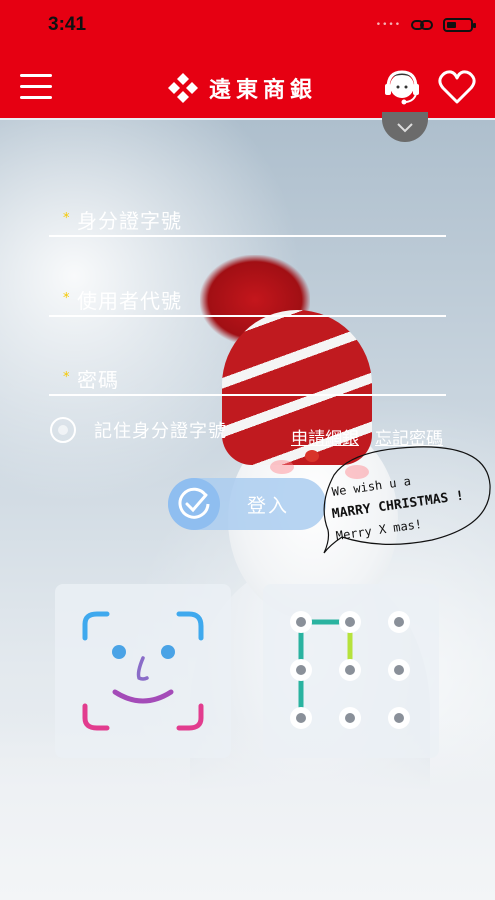 The image size is (495, 900). I want to click on user-code-label: 使用者代號, so click(129, 301).